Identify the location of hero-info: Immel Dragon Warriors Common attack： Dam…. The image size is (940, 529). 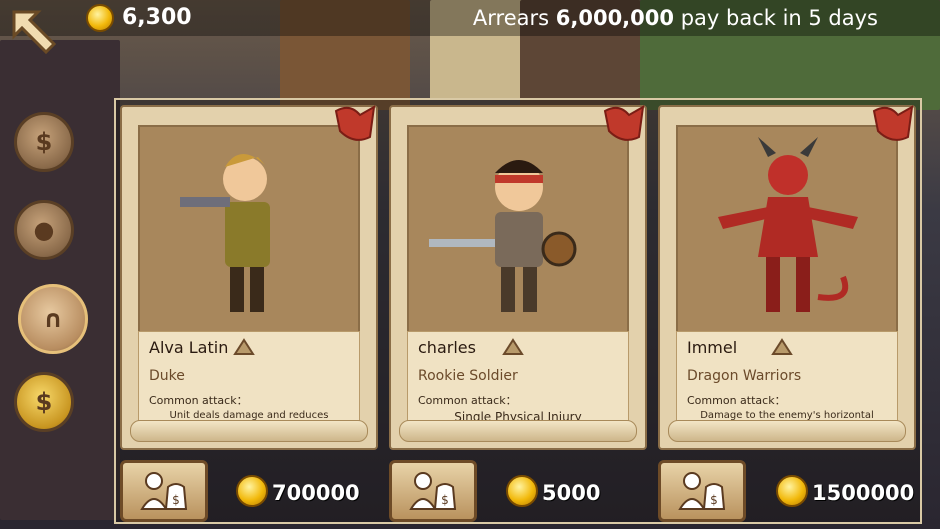
(787, 378).